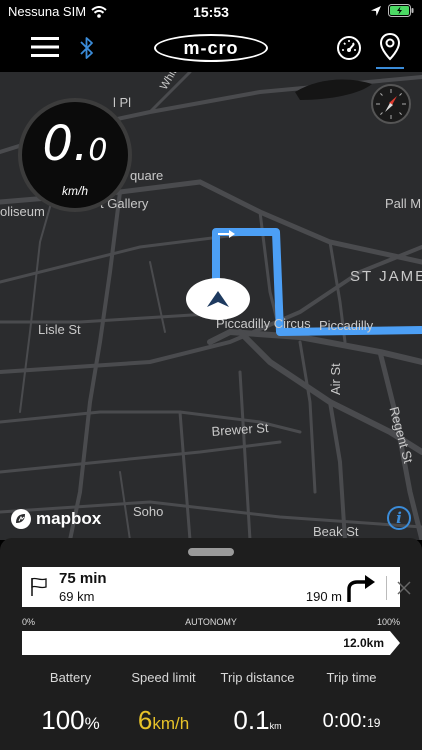  I want to click on map-label: ST JAME, so click(386, 276).